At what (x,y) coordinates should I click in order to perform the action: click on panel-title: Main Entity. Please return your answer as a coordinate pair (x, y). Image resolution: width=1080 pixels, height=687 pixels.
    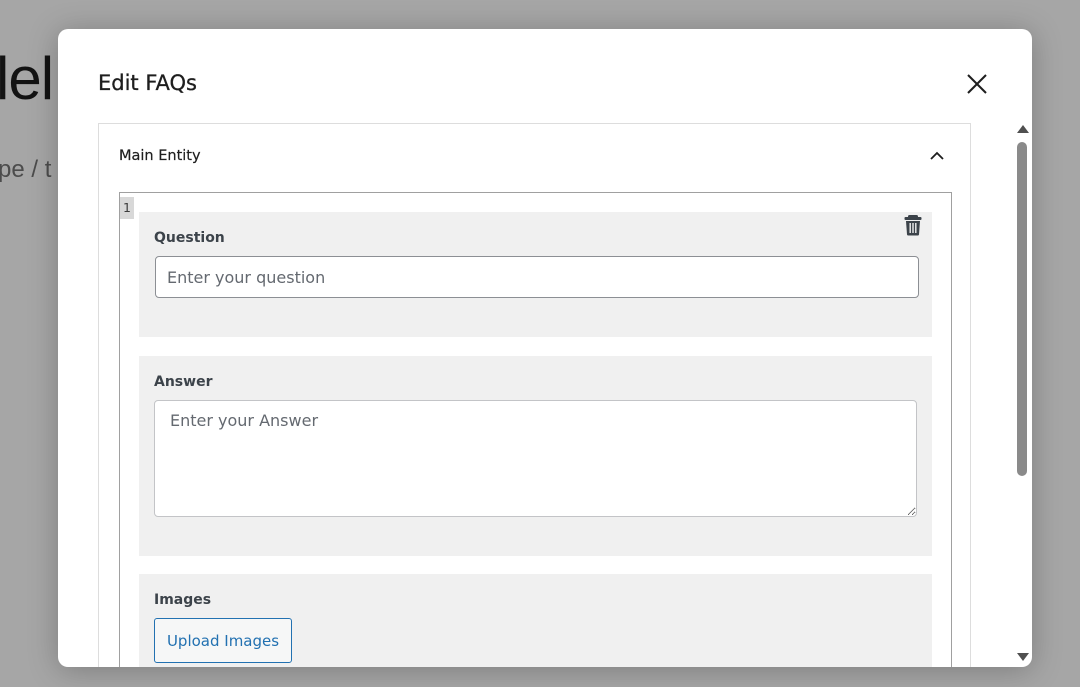
    Looking at the image, I should click on (160, 156).